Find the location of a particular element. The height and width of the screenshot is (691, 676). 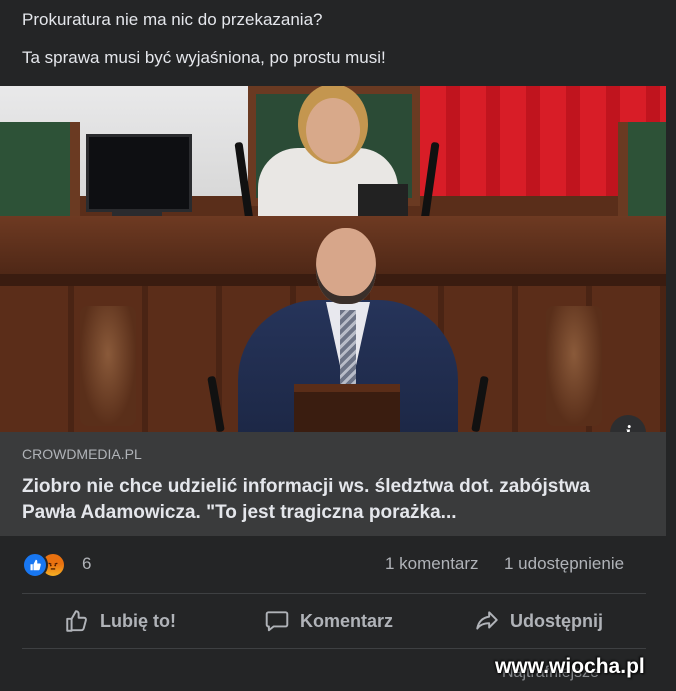

like-reaction-icon is located at coordinates (35, 565).